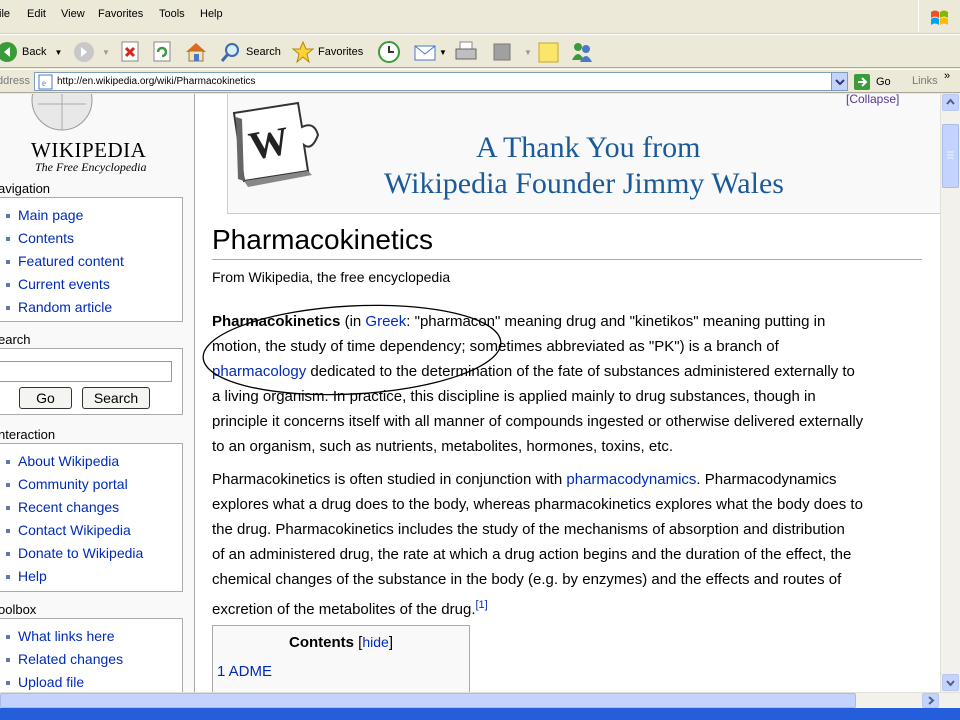 The height and width of the screenshot is (720, 960). I want to click on banner-line-1: A Thank You from, so click(588, 147).